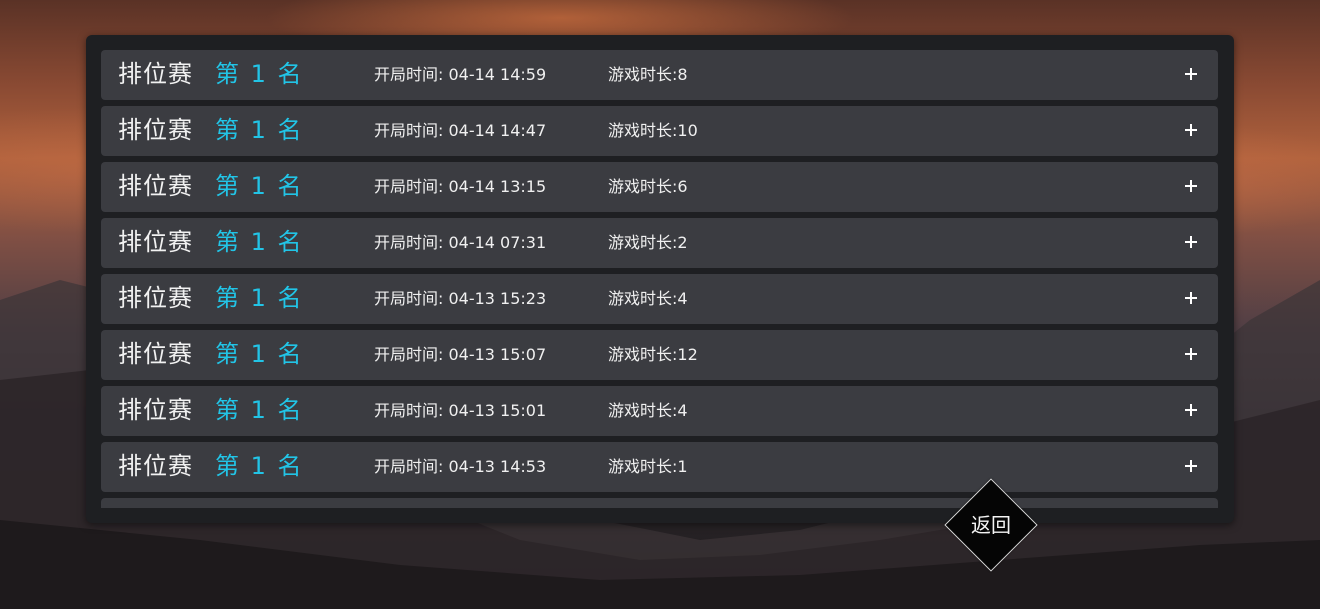 The image size is (1320, 609). What do you see at coordinates (653, 354) in the screenshot?
I see `match-duration: 游戏时长:12` at bounding box center [653, 354].